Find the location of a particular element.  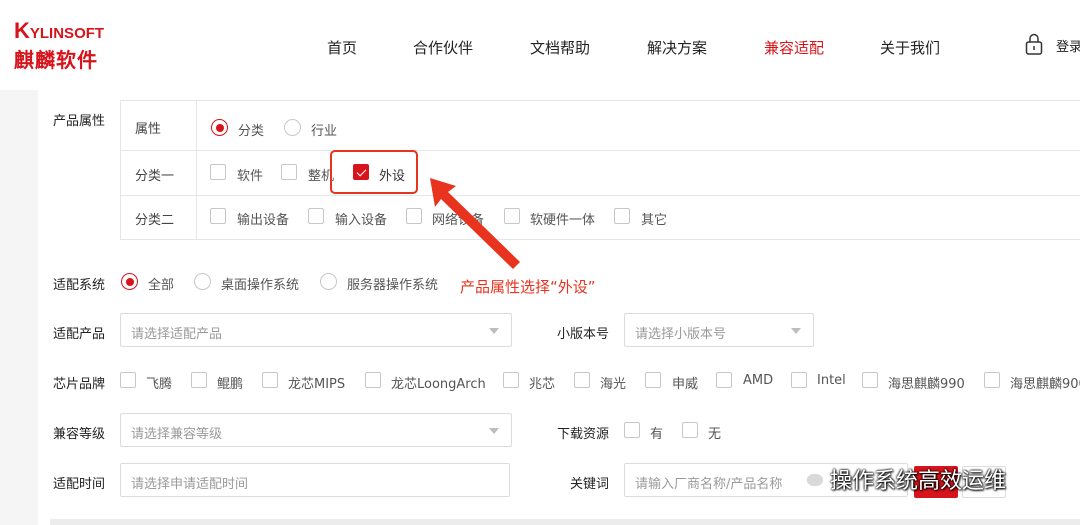

keyword-input-placeholder: 请输入厂商名称/产品名称 is located at coordinates (709, 484).